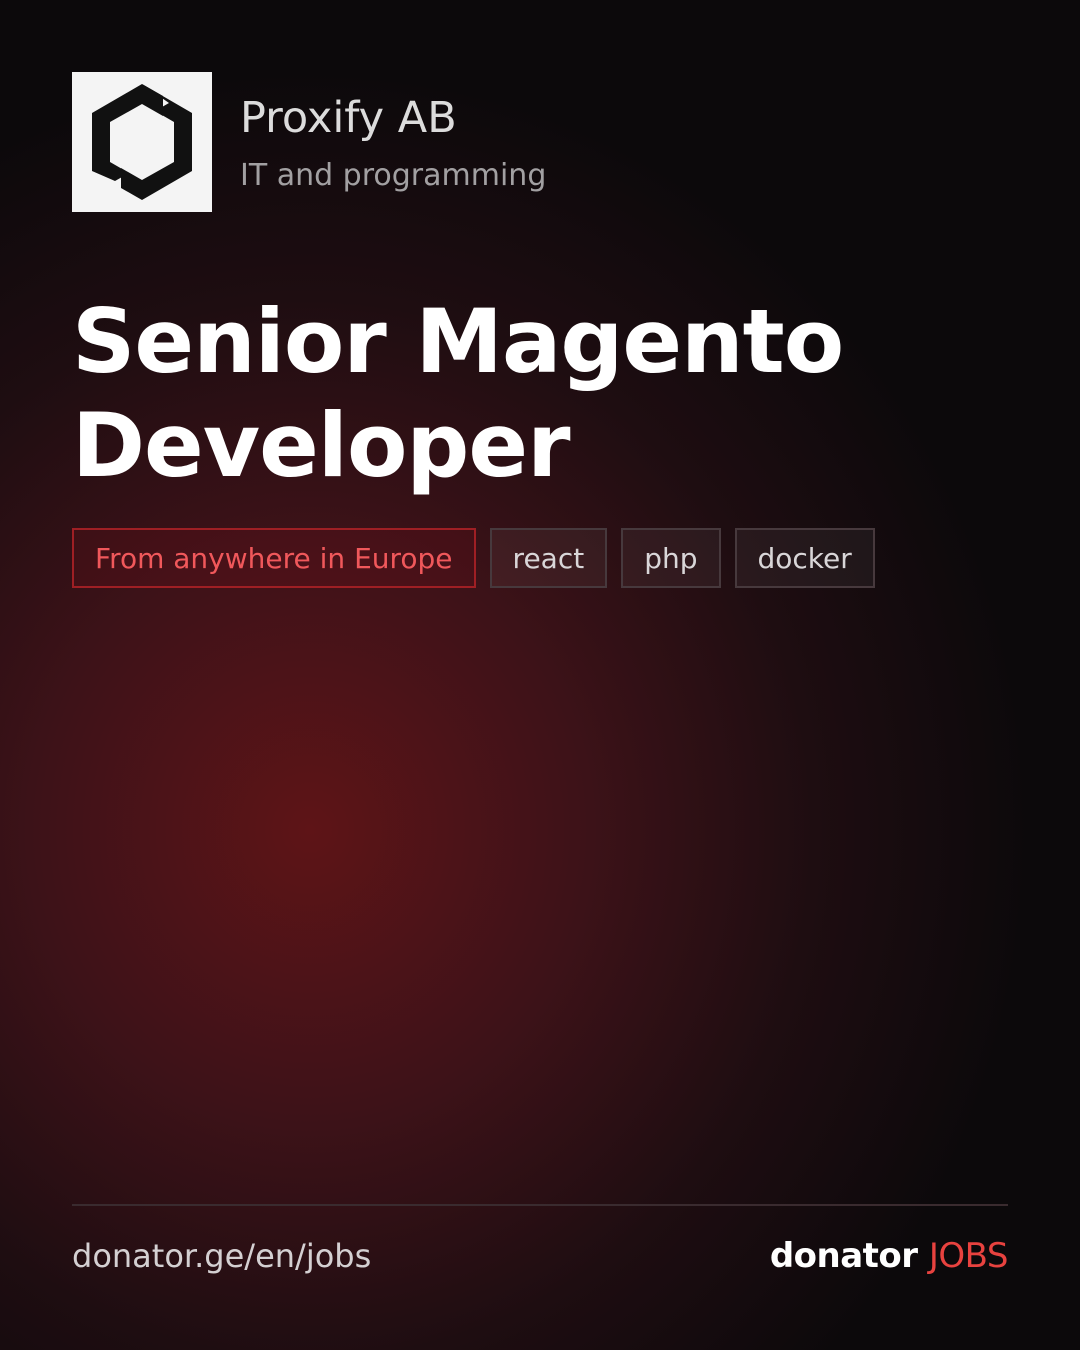 The image size is (1080, 1350). What do you see at coordinates (804, 558) in the screenshot?
I see `skill-tag-docker: docker` at bounding box center [804, 558].